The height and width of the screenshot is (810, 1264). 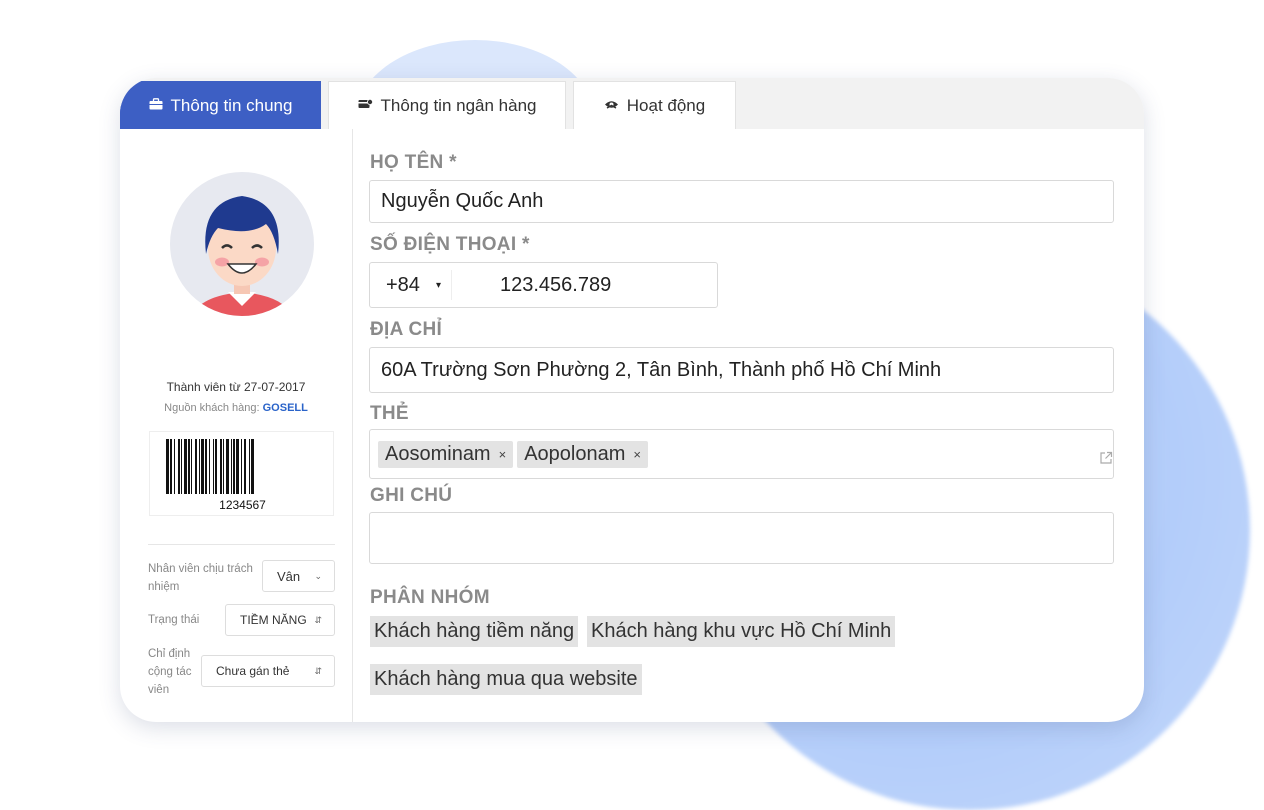 I want to click on member-since: Thành viên từ 27-07-2017, so click(x=236, y=387).